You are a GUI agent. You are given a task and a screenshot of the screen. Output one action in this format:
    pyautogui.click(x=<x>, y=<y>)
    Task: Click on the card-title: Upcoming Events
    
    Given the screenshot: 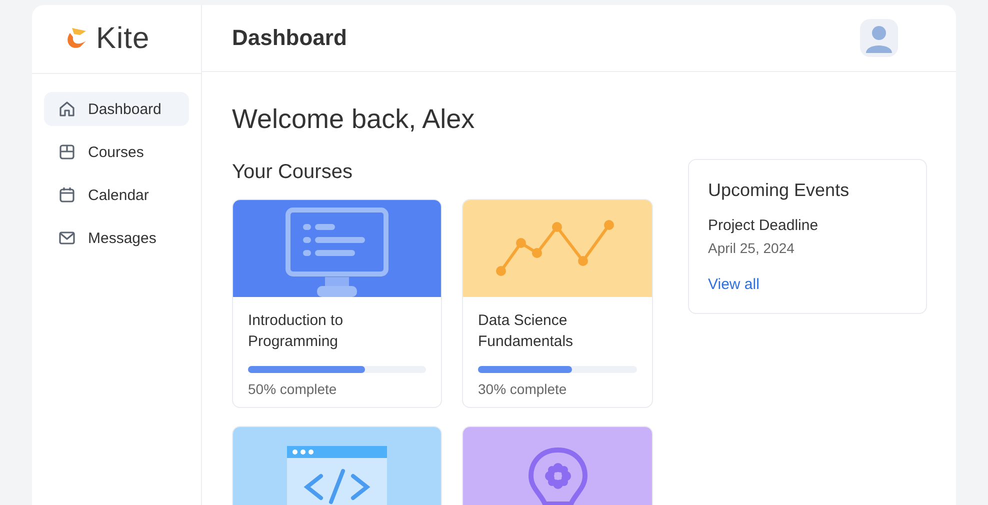 What is the action you would take?
    pyautogui.click(x=779, y=190)
    